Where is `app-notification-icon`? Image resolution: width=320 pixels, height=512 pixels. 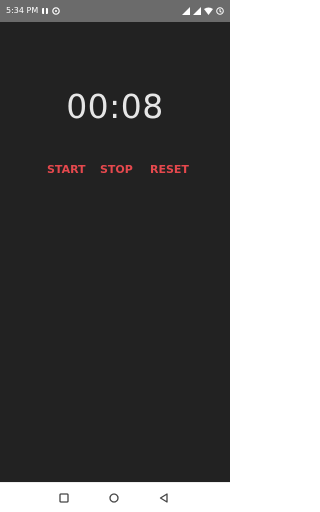
app-notification-icon is located at coordinates (45, 11).